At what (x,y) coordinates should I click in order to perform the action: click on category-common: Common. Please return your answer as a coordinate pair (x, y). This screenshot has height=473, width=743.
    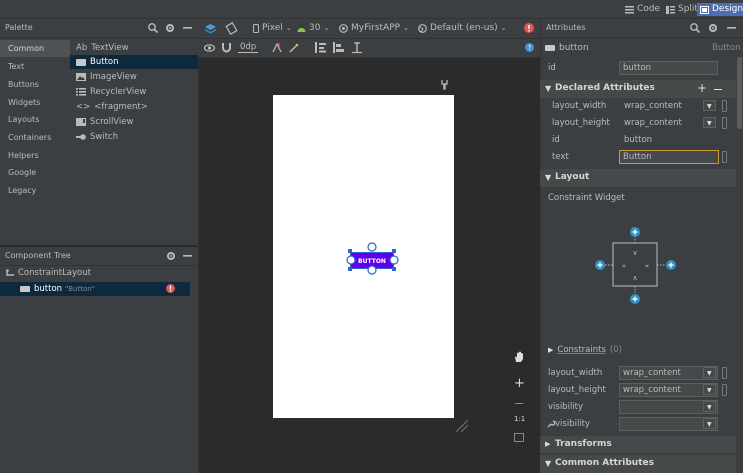
    Looking at the image, I should click on (35, 48).